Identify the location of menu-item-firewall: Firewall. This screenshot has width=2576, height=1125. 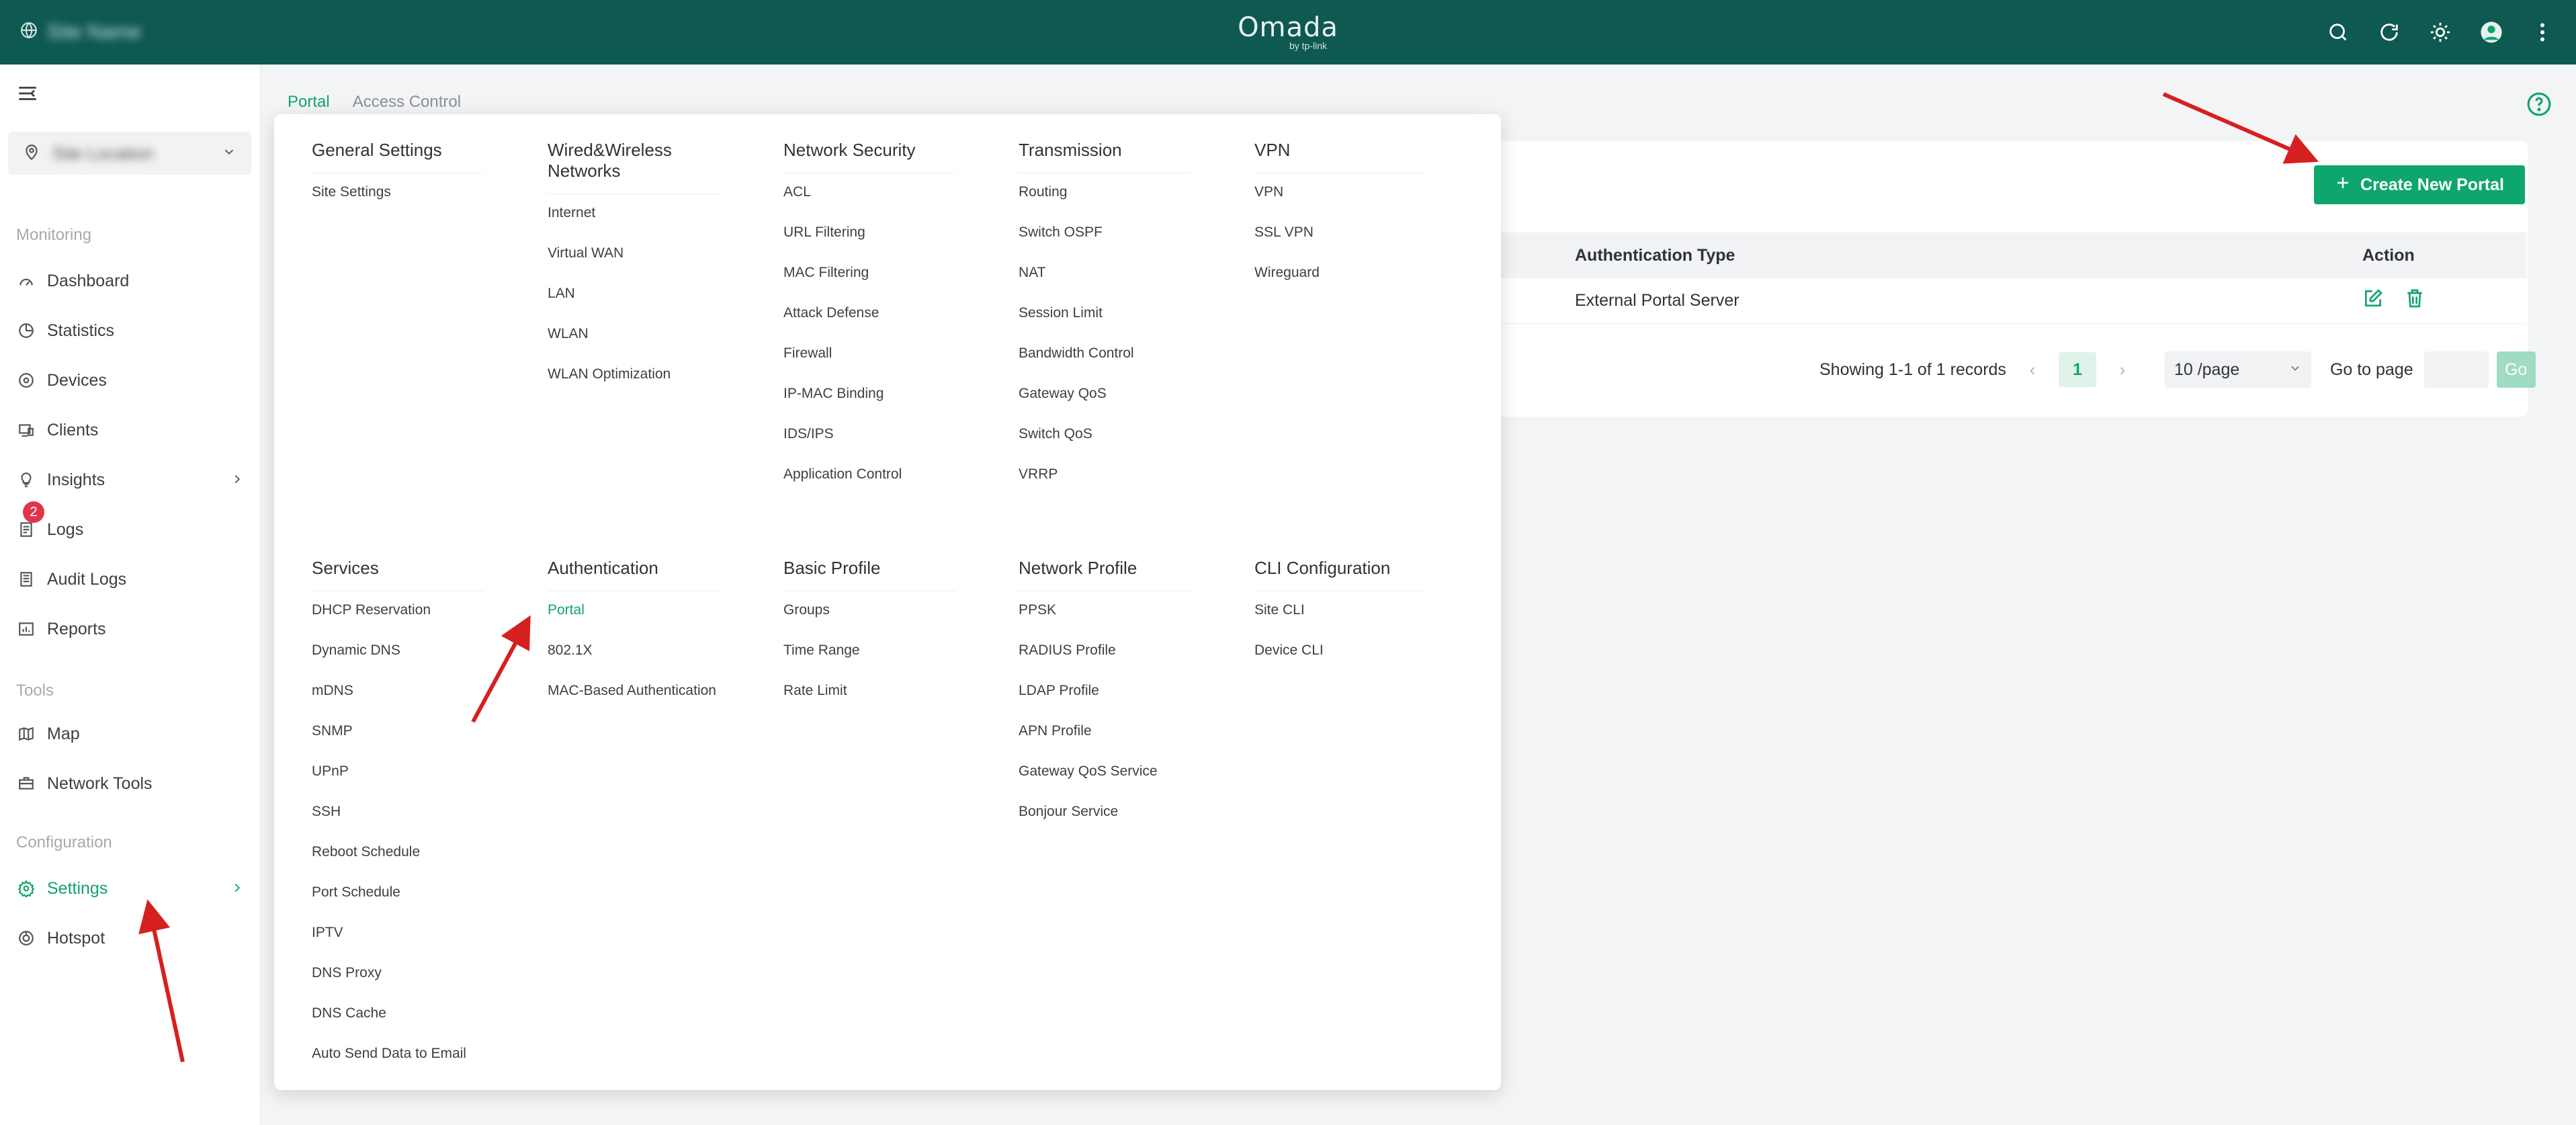
(869, 364).